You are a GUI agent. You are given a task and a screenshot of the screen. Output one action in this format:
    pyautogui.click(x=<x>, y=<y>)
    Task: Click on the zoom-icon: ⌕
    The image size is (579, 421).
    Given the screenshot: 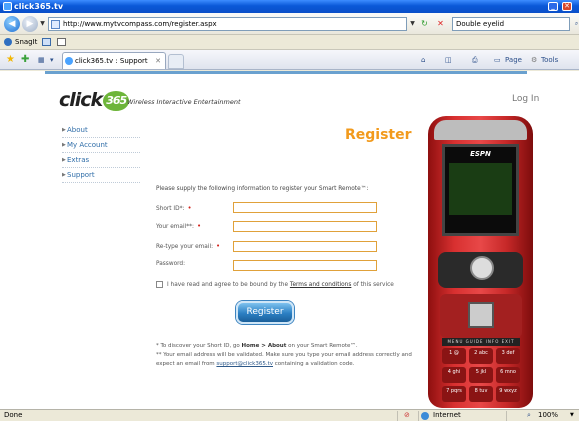 What is the action you would take?
    pyautogui.click(x=529, y=415)
    